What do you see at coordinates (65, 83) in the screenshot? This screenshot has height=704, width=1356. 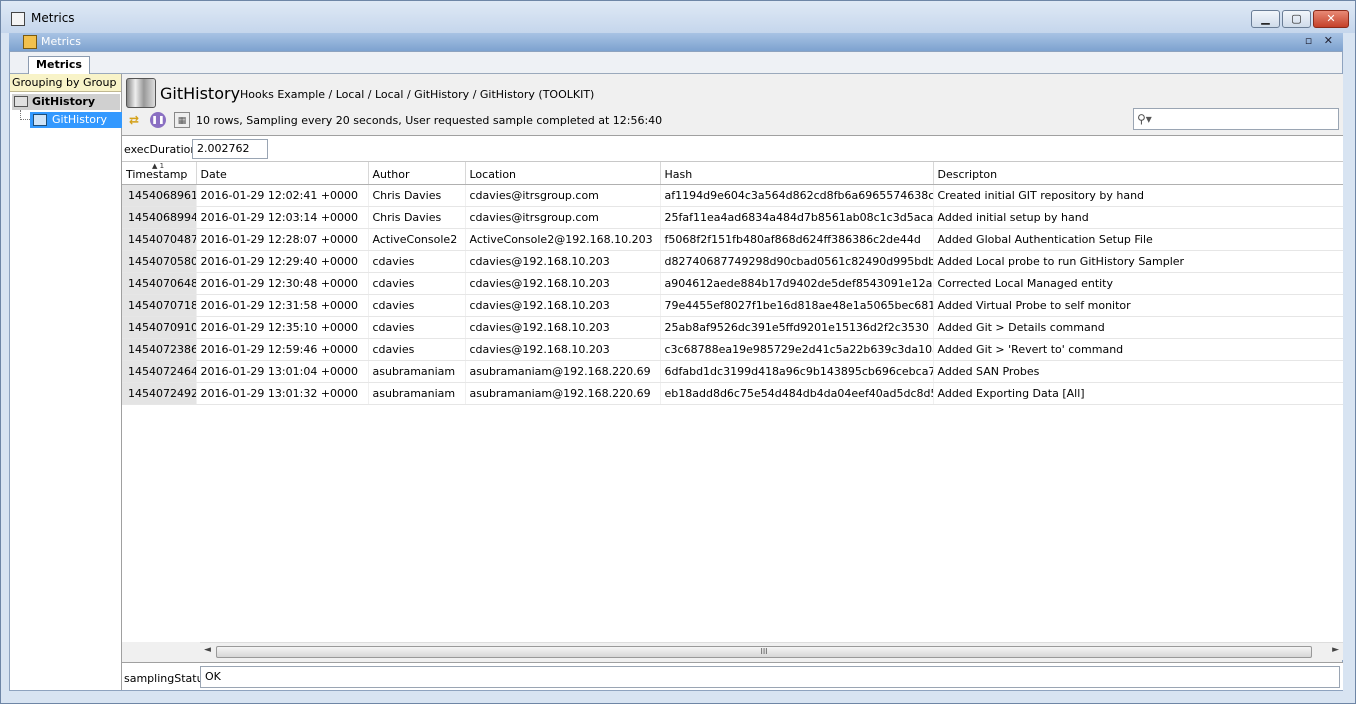 I see `grouping-header: Grouping by Group` at bounding box center [65, 83].